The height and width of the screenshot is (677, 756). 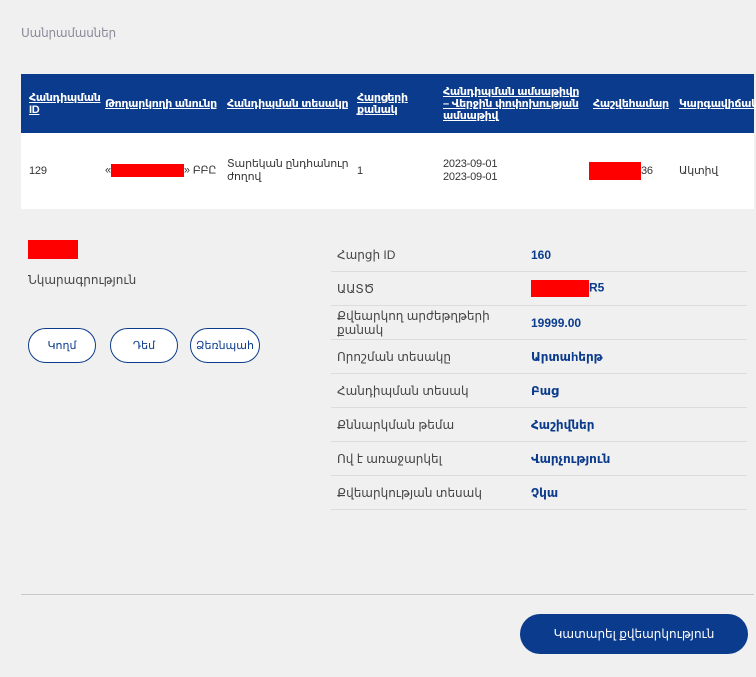 I want to click on redaction-issuer, so click(x=147, y=171).